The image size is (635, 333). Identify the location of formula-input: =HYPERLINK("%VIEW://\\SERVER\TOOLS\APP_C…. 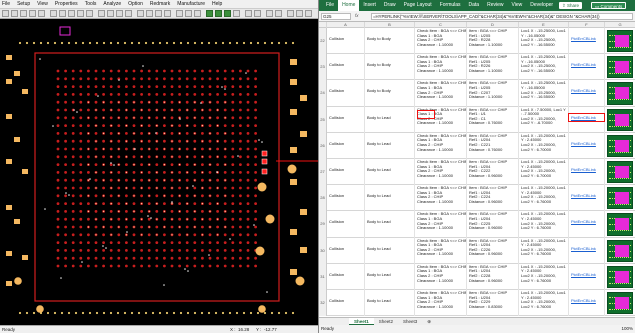
(502, 16).